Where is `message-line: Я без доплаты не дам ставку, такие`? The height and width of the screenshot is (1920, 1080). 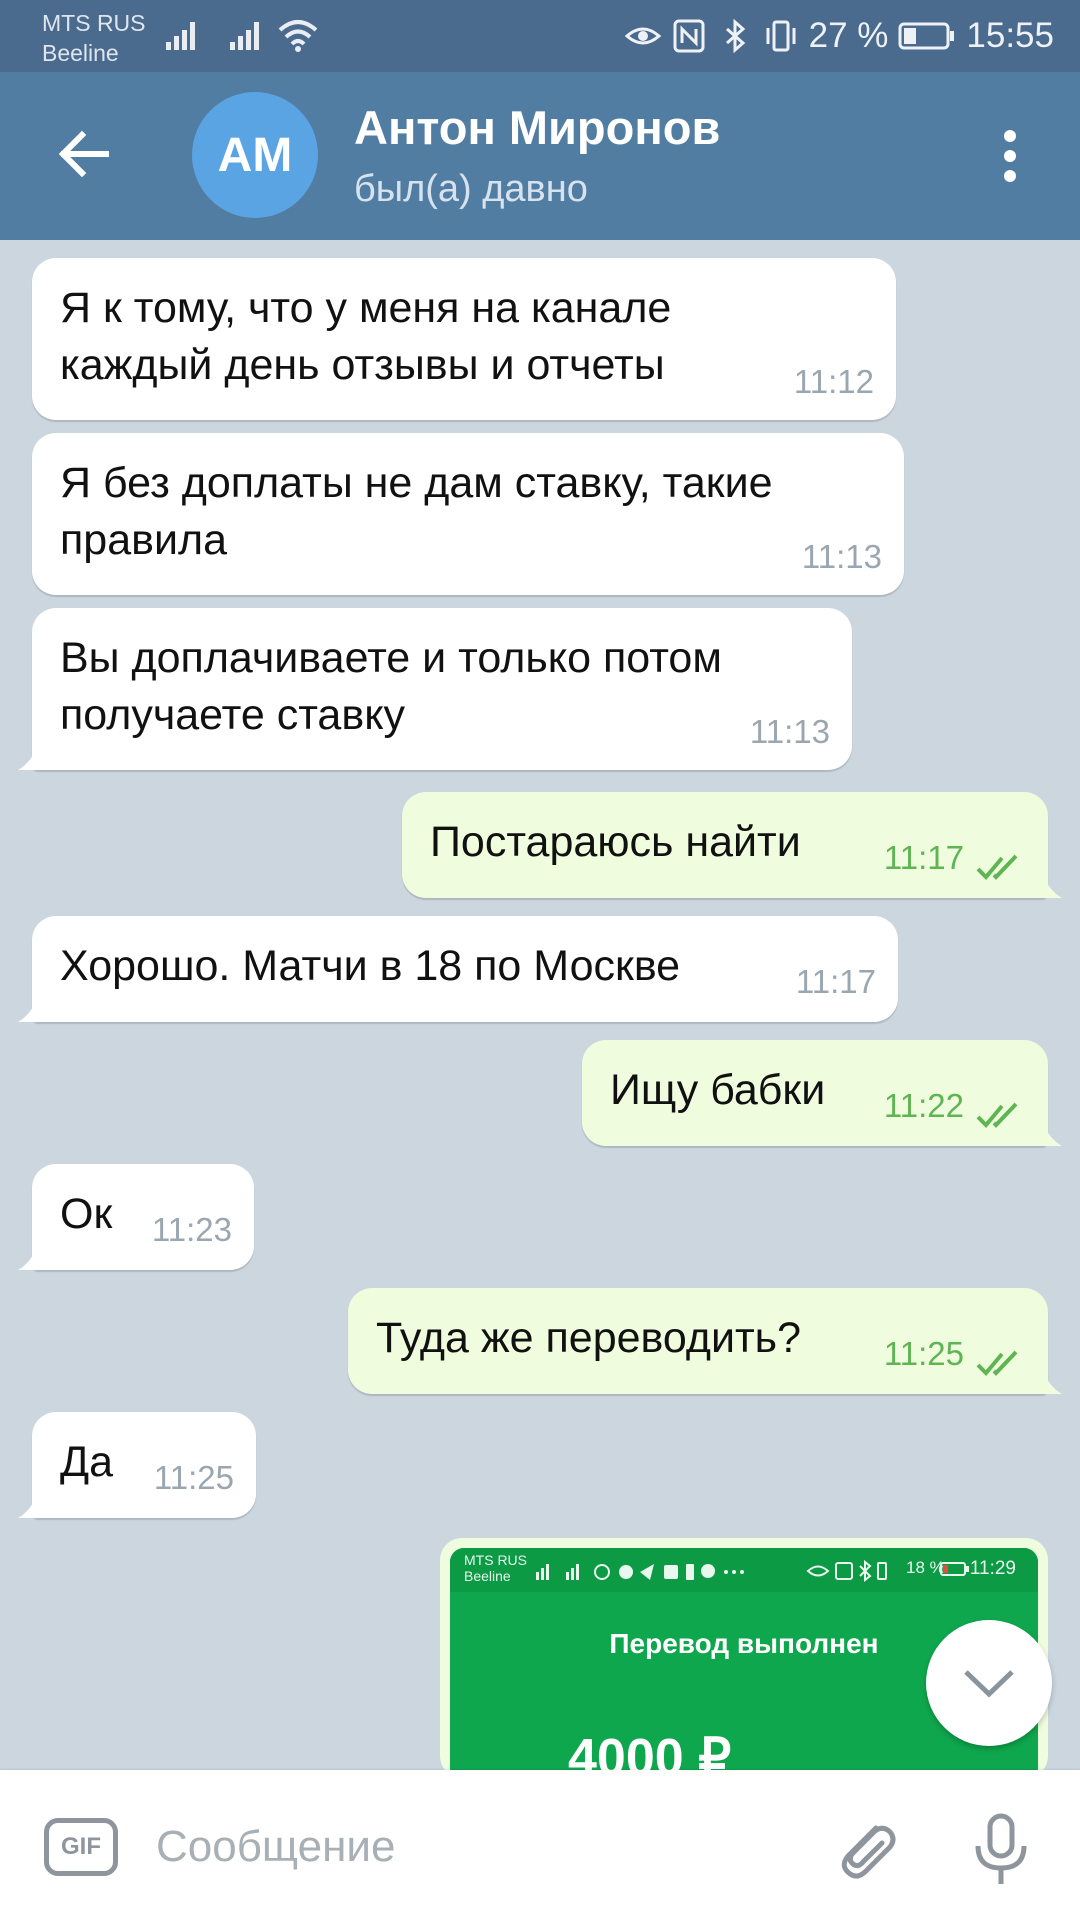
message-line: Я без доплаты не дам ставку, такие is located at coordinates (416, 483).